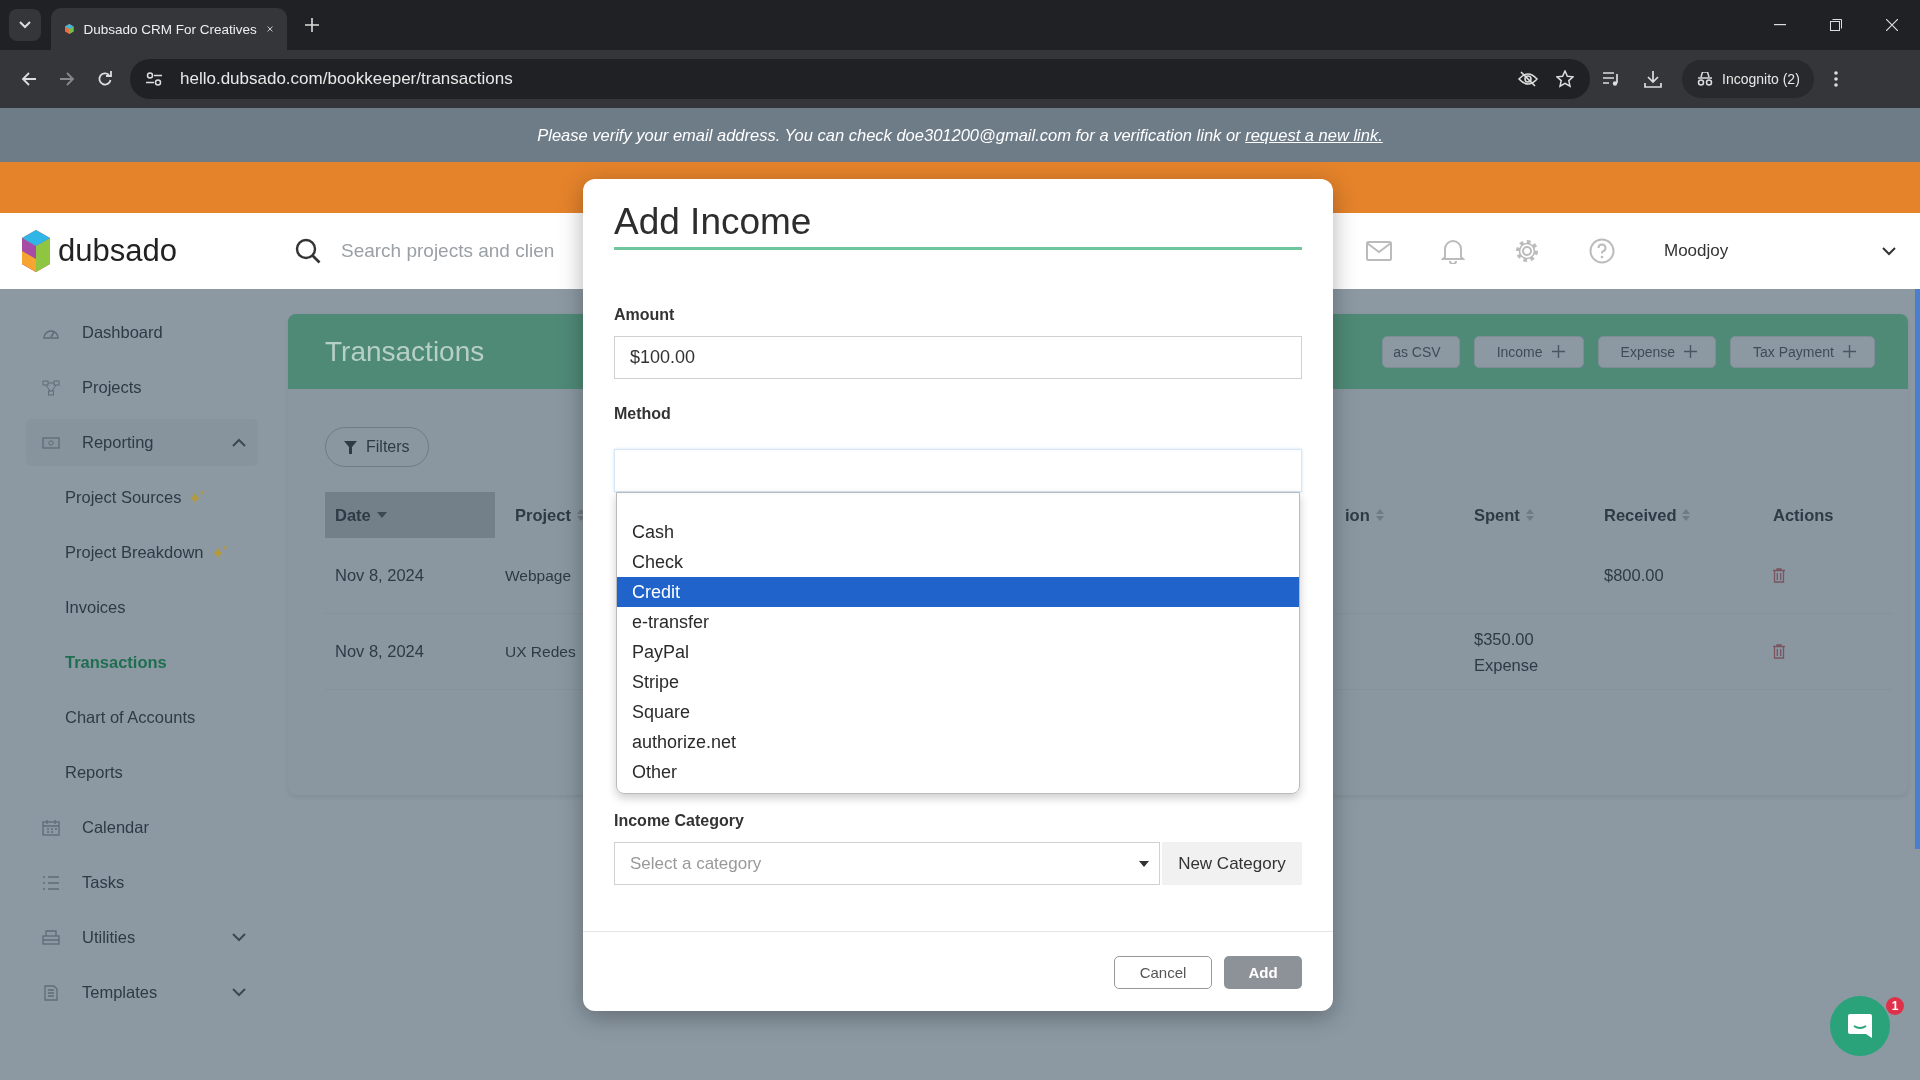 The height and width of the screenshot is (1080, 1920). Describe the element at coordinates (1506, 652) in the screenshot. I see `table-cell-text: $350.00 Expense` at that location.